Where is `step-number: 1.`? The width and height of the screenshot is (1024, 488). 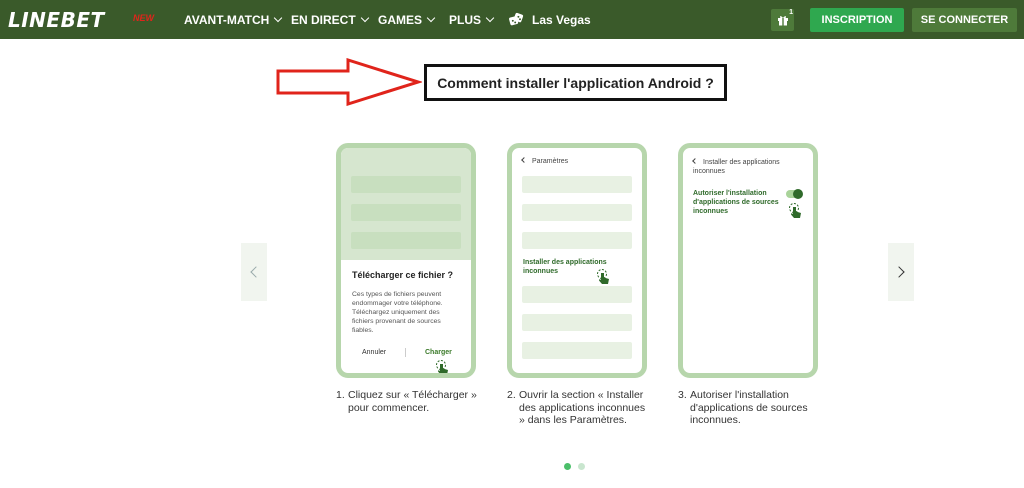
step-number: 1. is located at coordinates (340, 395).